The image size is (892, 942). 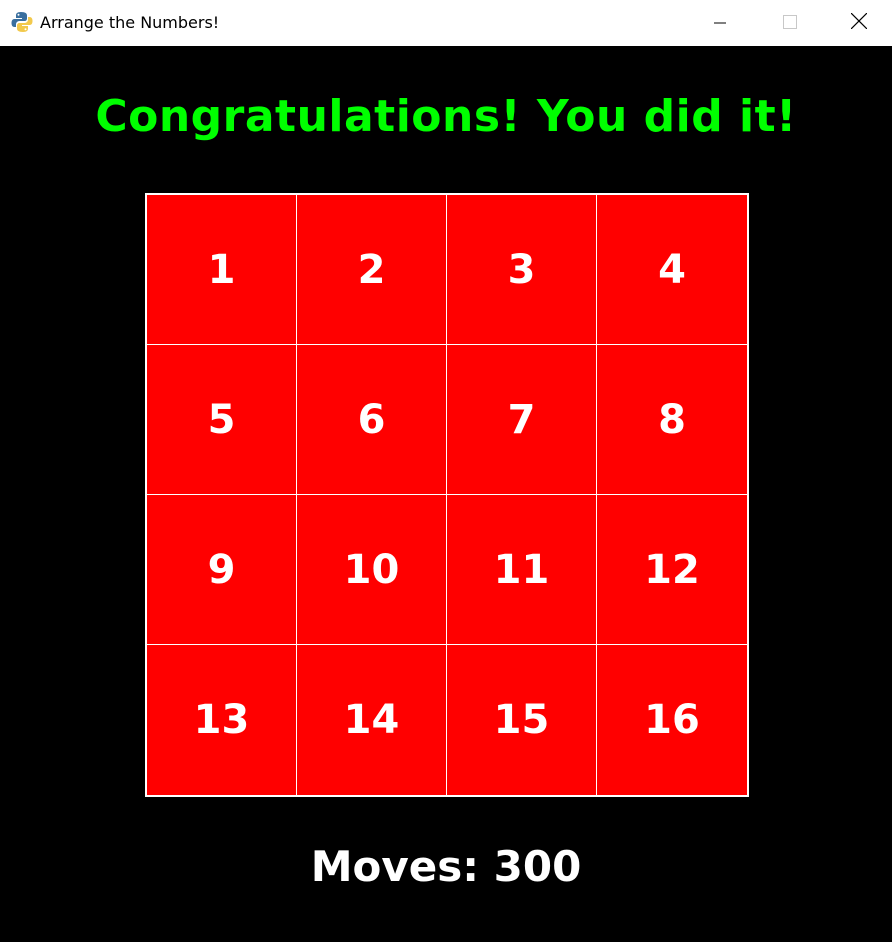 I want to click on moves-counter: Moves: 300, so click(x=446, y=867).